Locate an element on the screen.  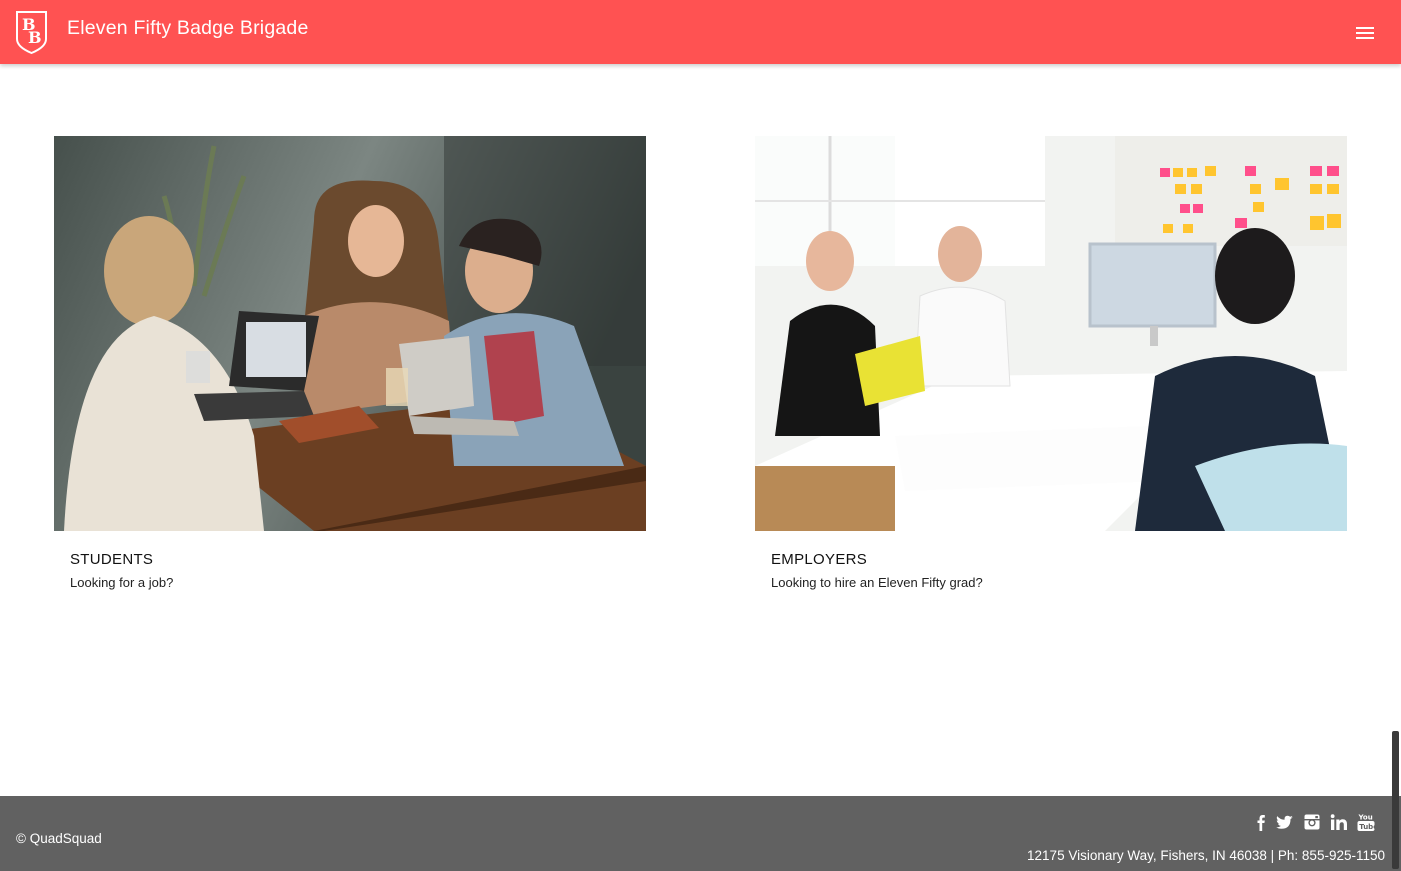
linkedin-icon is located at coordinates (1339, 822).